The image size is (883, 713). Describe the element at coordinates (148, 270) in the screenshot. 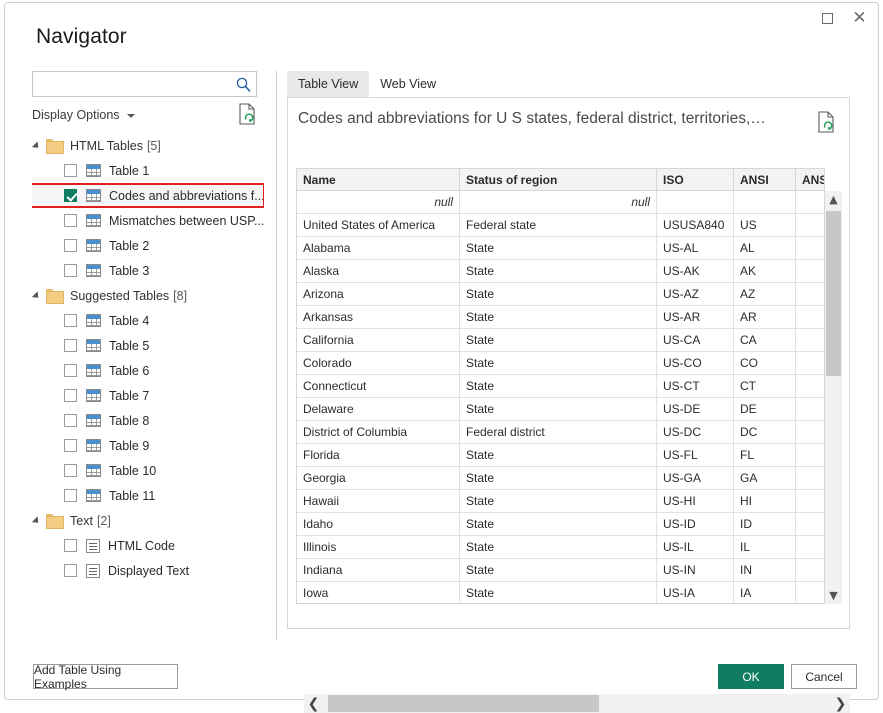

I see `tree-item-table-3: Table 3` at that location.